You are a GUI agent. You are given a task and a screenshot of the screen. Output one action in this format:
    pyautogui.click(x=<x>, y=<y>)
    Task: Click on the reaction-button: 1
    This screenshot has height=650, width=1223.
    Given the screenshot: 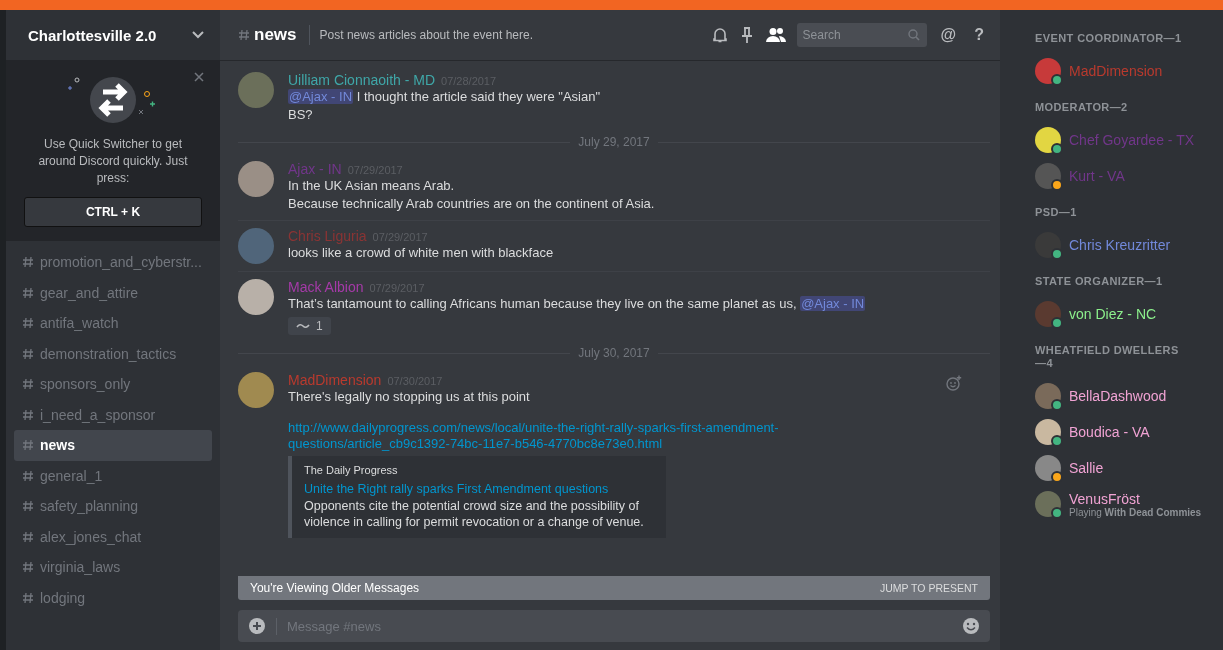 What is the action you would take?
    pyautogui.click(x=309, y=326)
    